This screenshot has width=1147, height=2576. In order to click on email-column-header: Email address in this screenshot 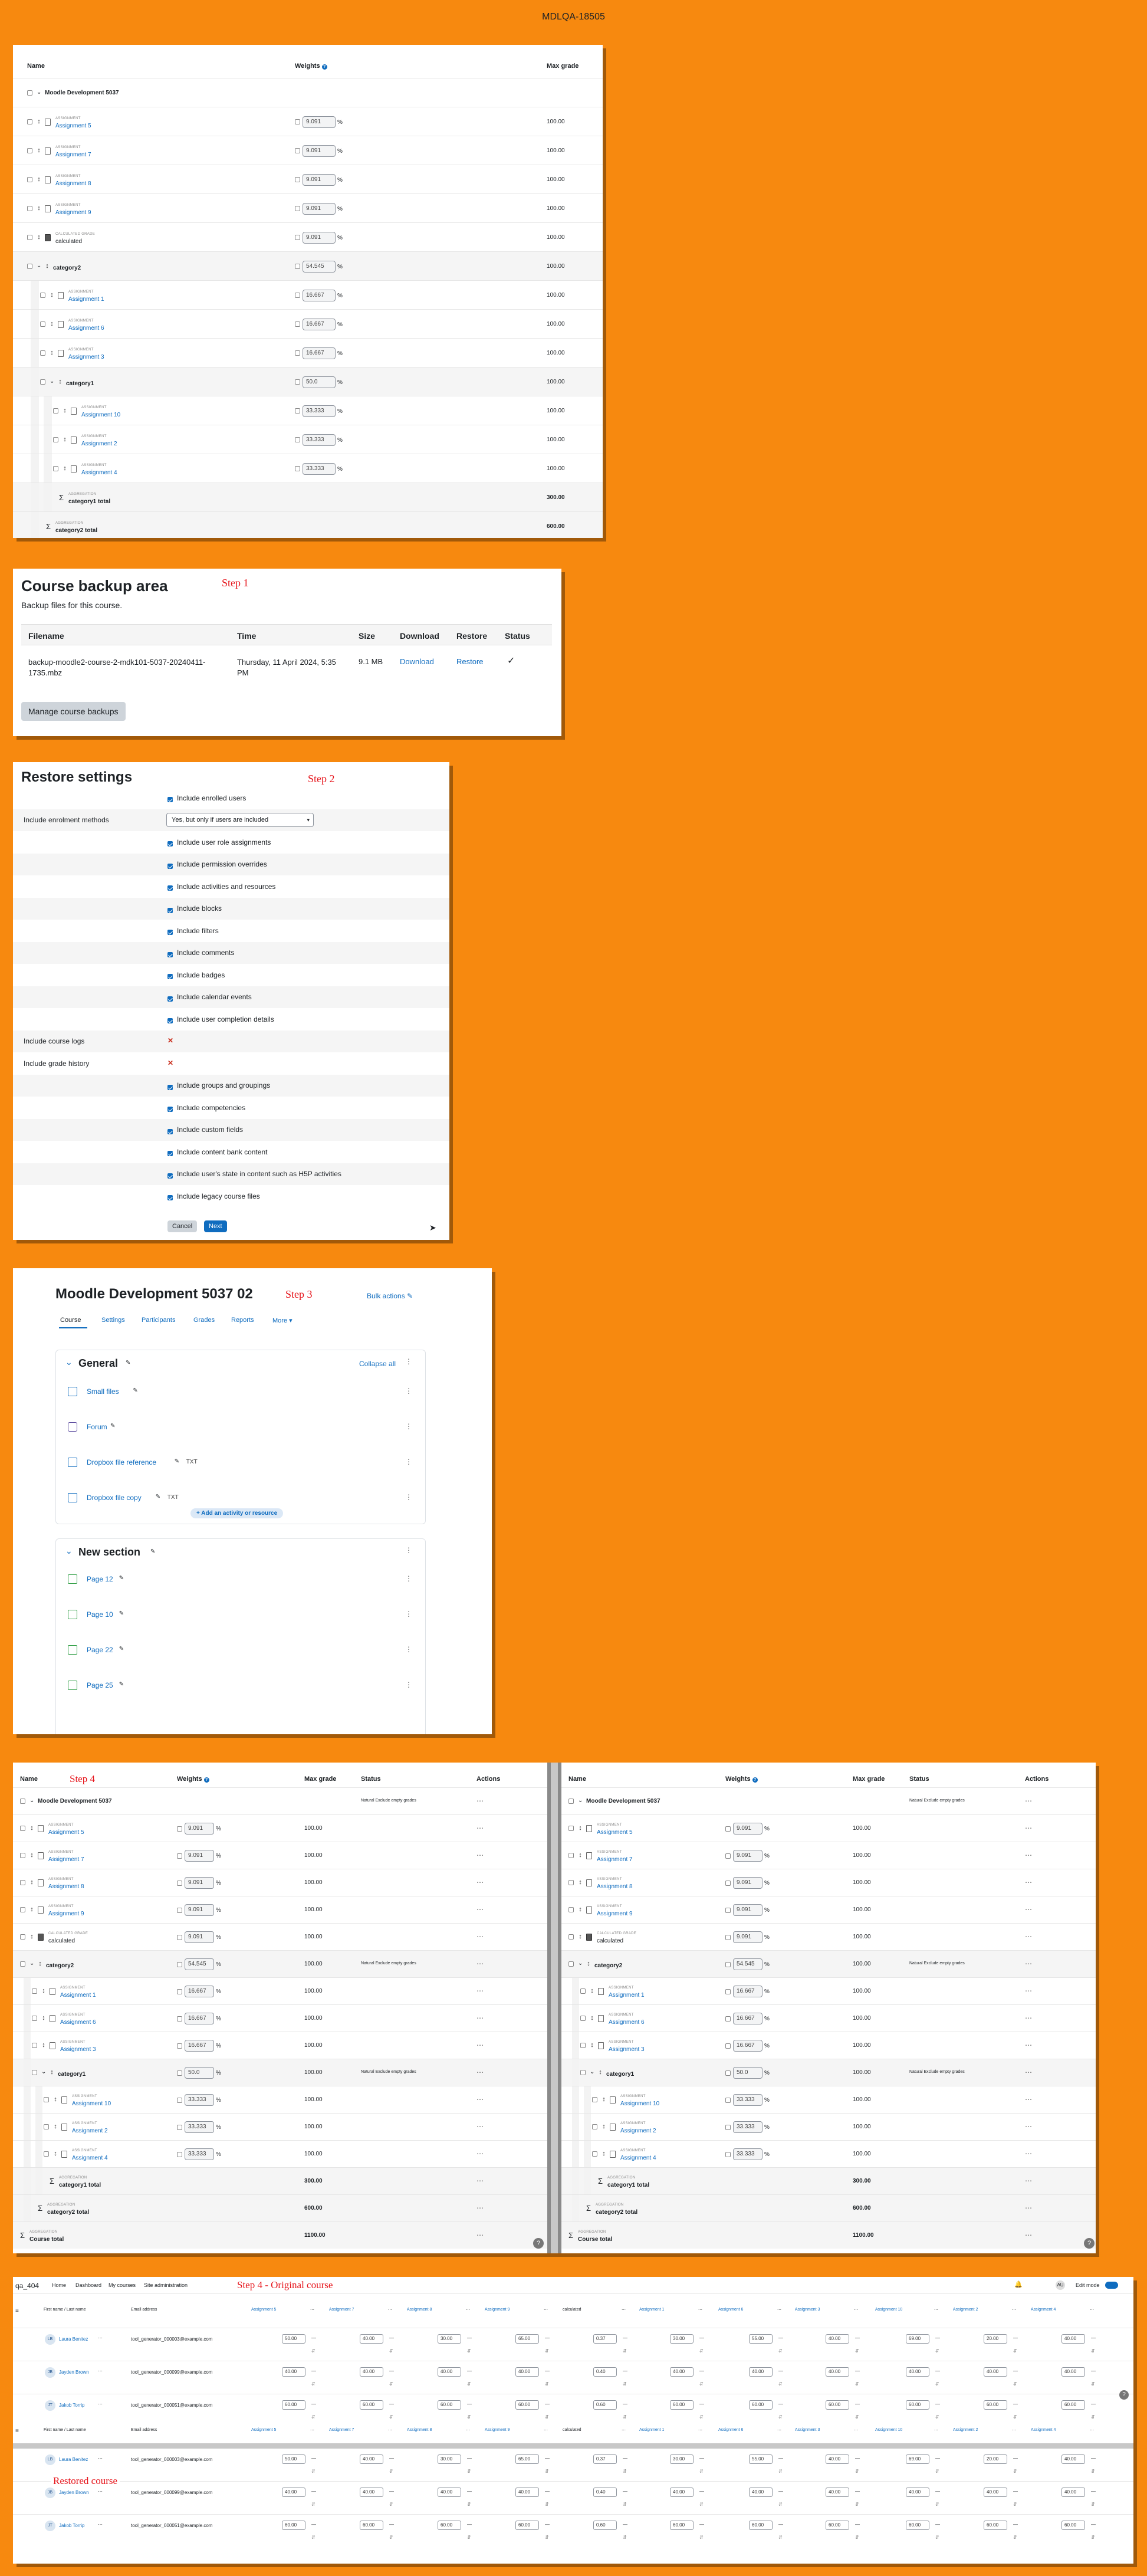, I will do `click(144, 2430)`.